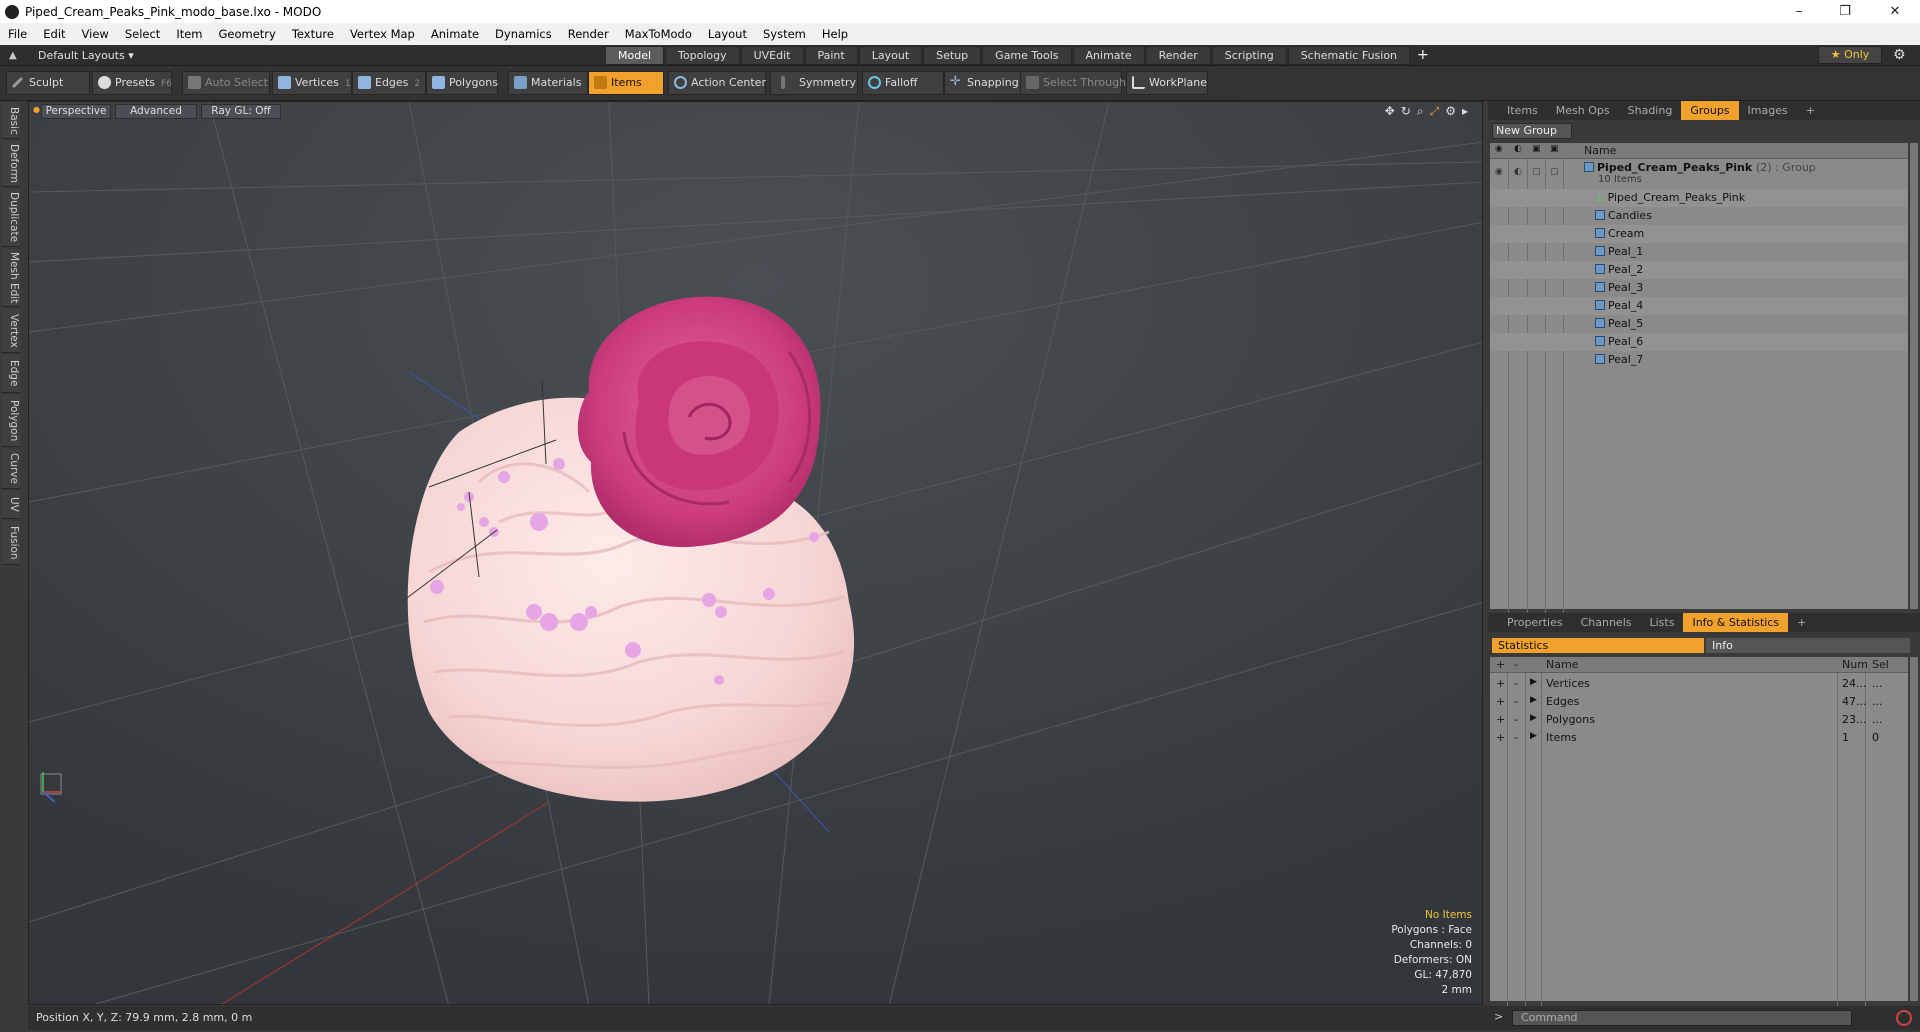  Describe the element at coordinates (1914, 376) in the screenshot. I see `groups-scrollbar` at that location.